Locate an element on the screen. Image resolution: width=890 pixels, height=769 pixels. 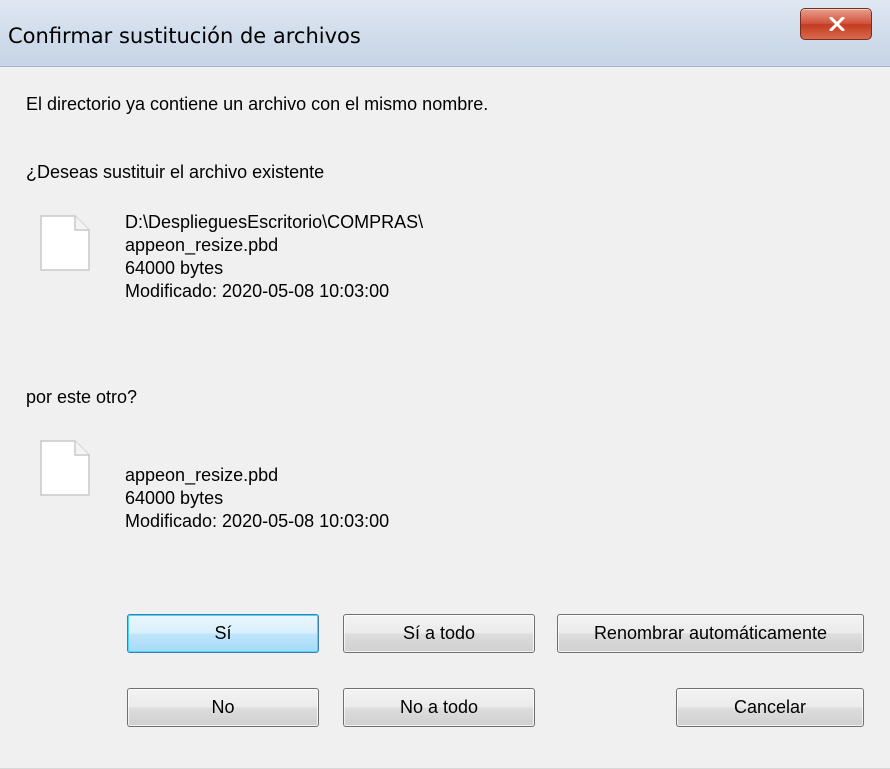
no-to-all-button: No a todo is located at coordinates (439, 707).